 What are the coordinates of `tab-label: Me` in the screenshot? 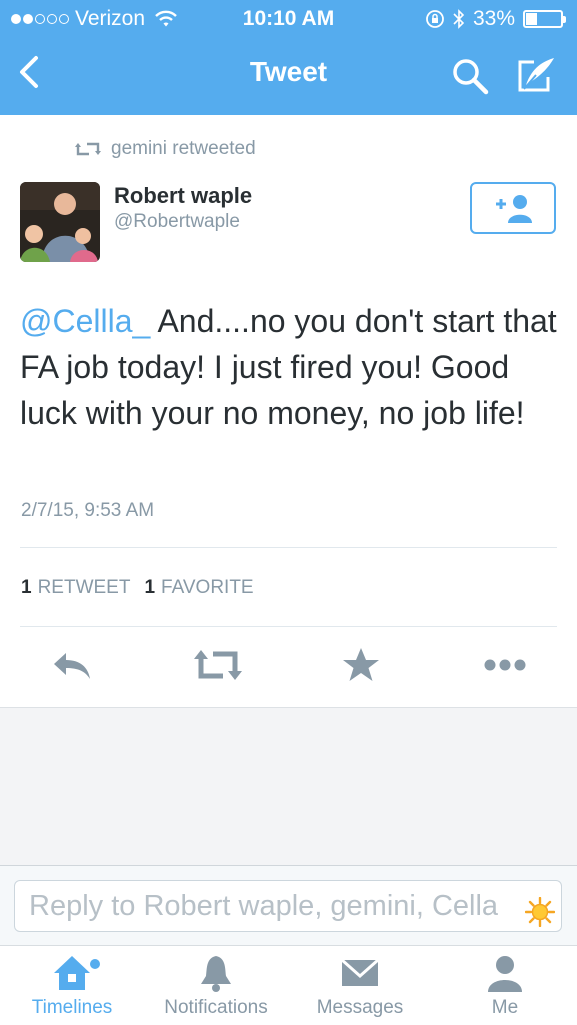 It's located at (505, 1007).